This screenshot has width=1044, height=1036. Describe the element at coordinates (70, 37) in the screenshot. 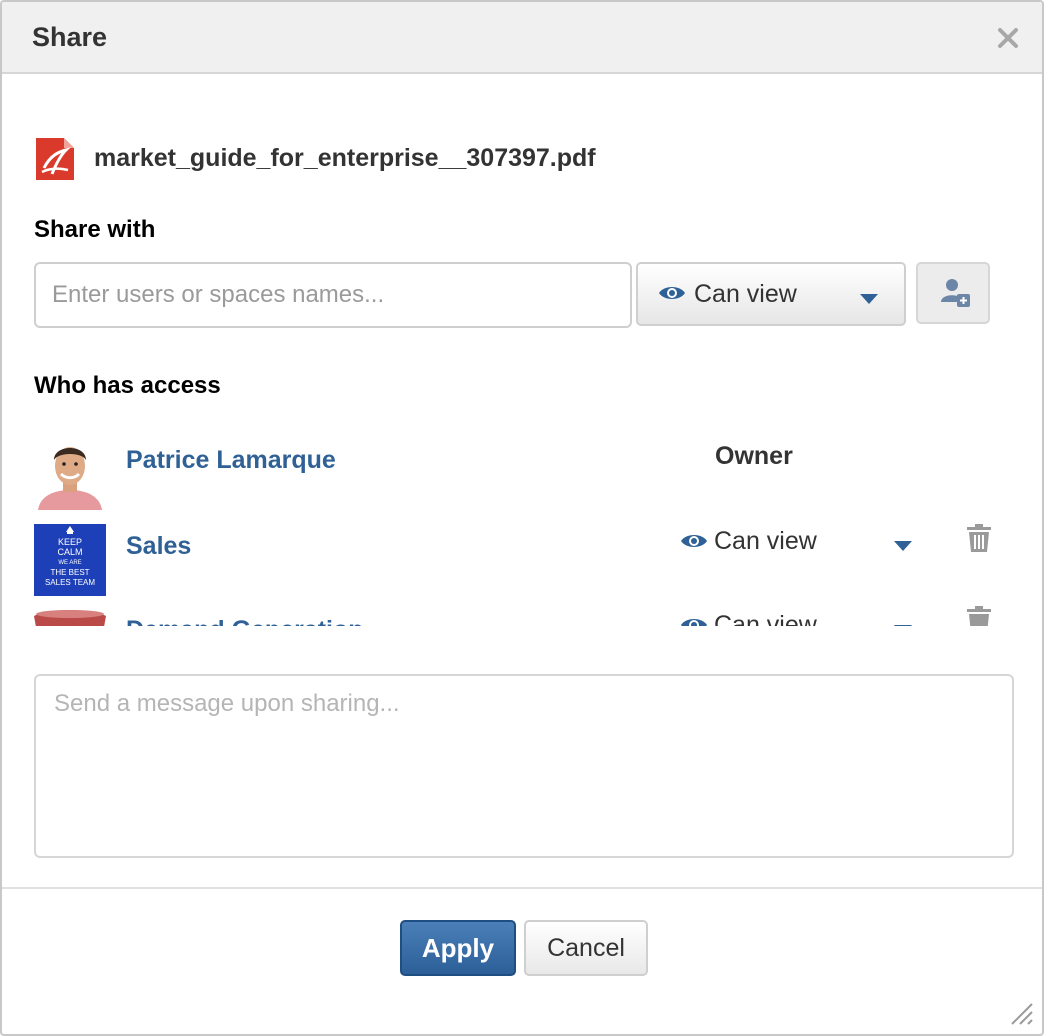

I see `dialog-title: Share` at that location.